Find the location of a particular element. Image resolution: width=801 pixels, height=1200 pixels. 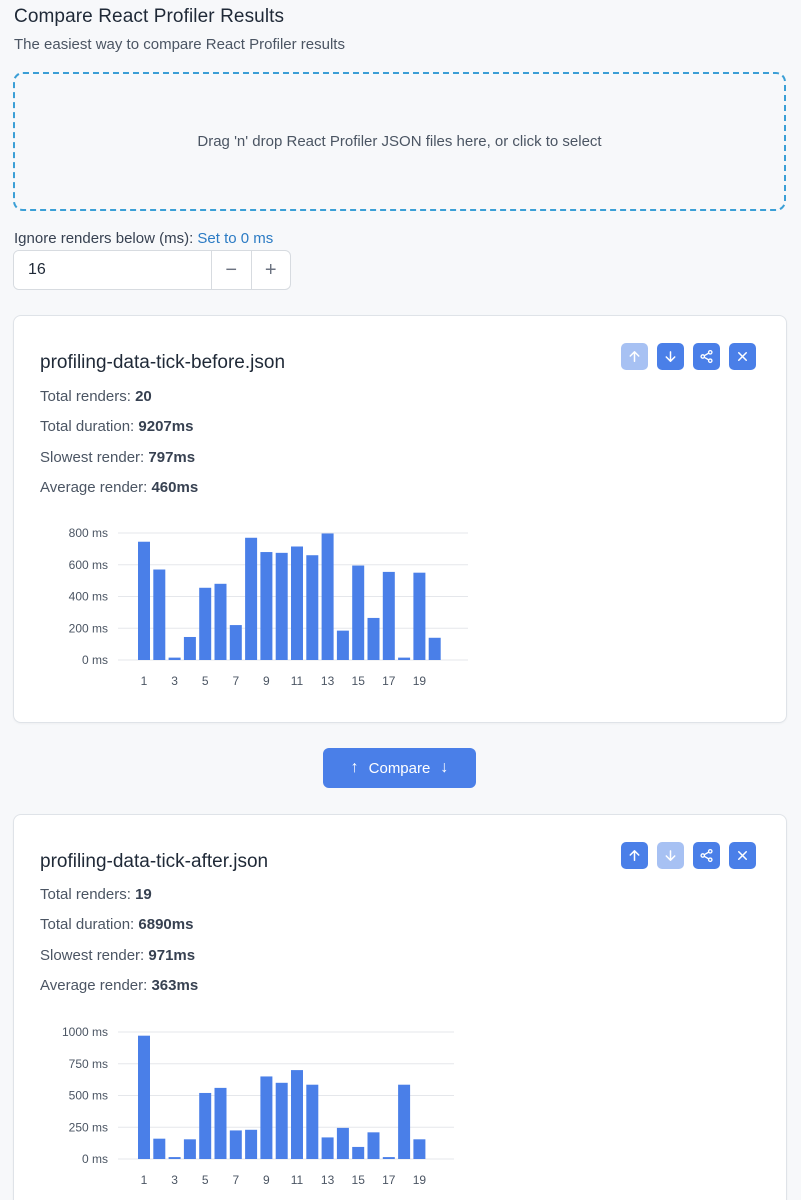

stat-label: Total duration: is located at coordinates (87, 924).